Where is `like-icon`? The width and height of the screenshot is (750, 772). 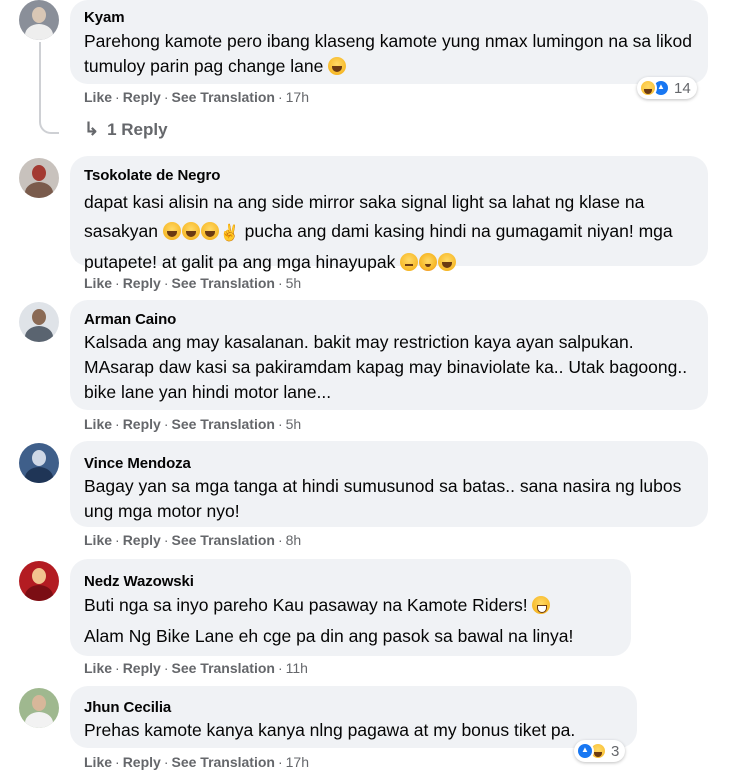 like-icon is located at coordinates (585, 751).